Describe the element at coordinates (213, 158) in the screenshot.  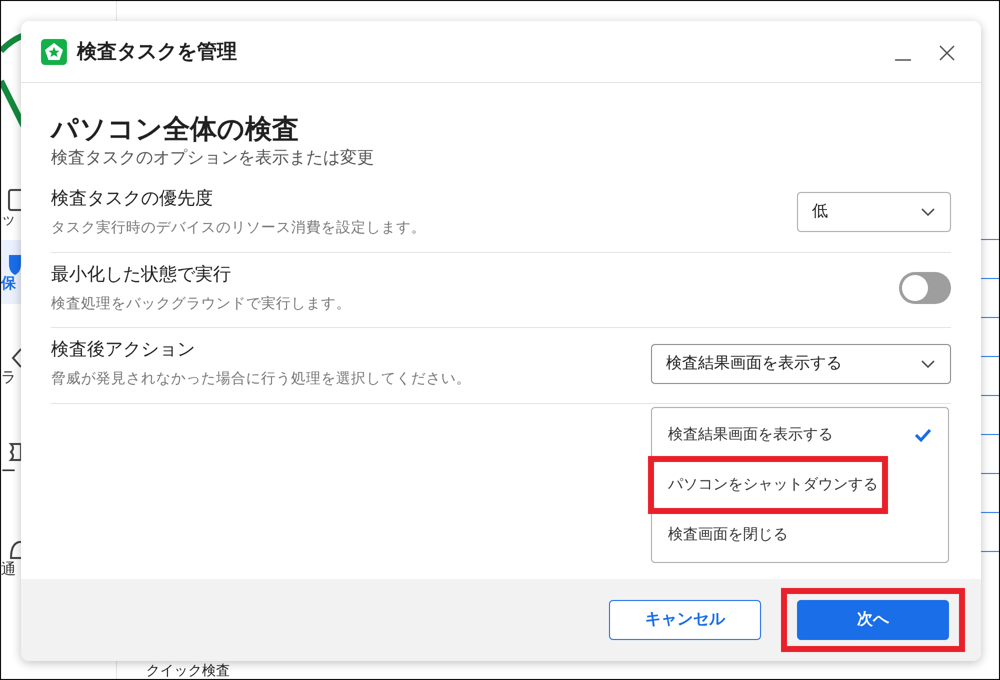
I see `page-subtitle: 検査タスクのオプションを表示または変更` at that location.